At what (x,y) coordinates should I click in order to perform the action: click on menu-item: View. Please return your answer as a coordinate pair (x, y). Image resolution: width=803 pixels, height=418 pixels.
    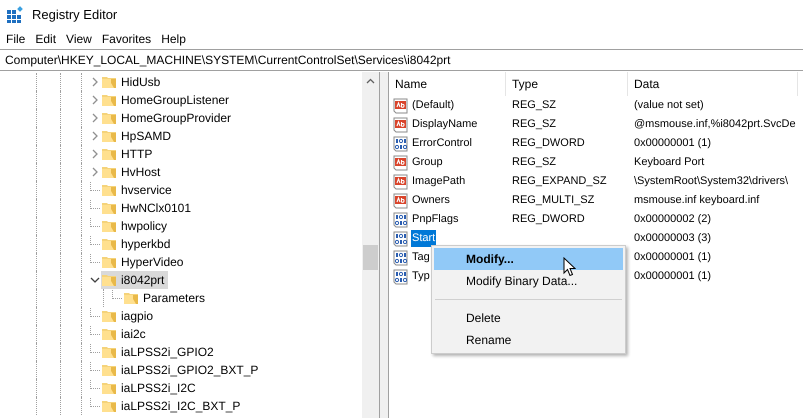
    Looking at the image, I should click on (79, 39).